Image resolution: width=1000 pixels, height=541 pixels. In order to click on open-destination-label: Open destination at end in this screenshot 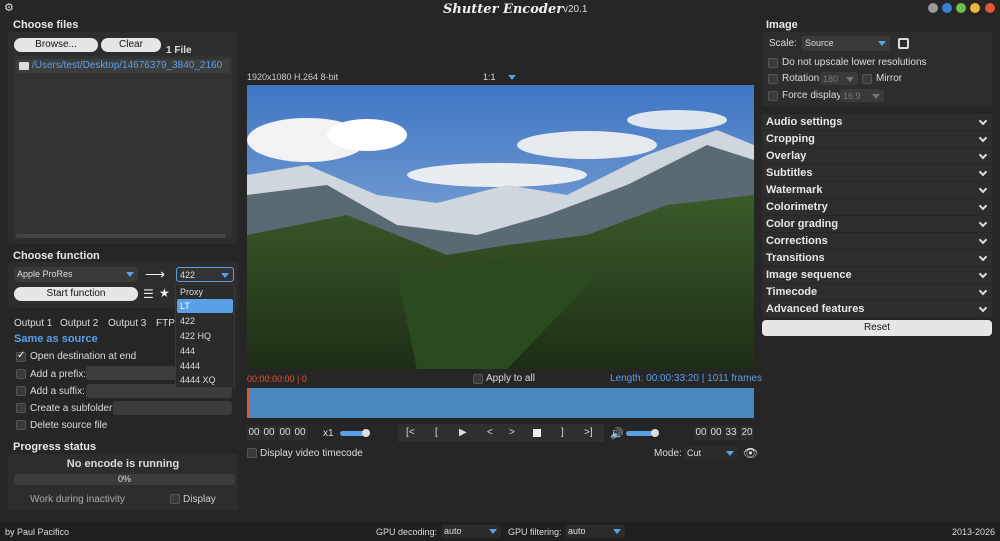, I will do `click(83, 356)`.